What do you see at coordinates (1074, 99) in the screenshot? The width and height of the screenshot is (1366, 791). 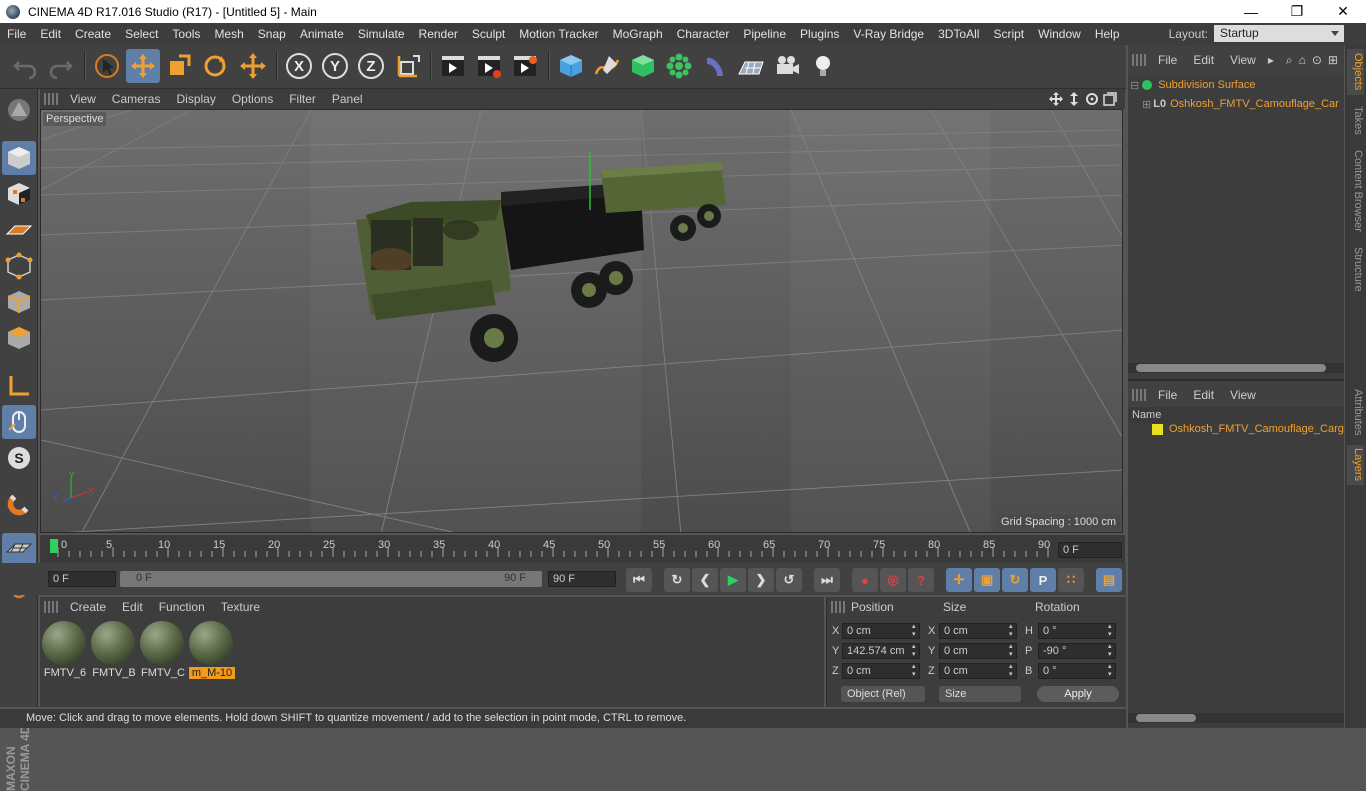 I see `viewport-zoom-icon` at bounding box center [1074, 99].